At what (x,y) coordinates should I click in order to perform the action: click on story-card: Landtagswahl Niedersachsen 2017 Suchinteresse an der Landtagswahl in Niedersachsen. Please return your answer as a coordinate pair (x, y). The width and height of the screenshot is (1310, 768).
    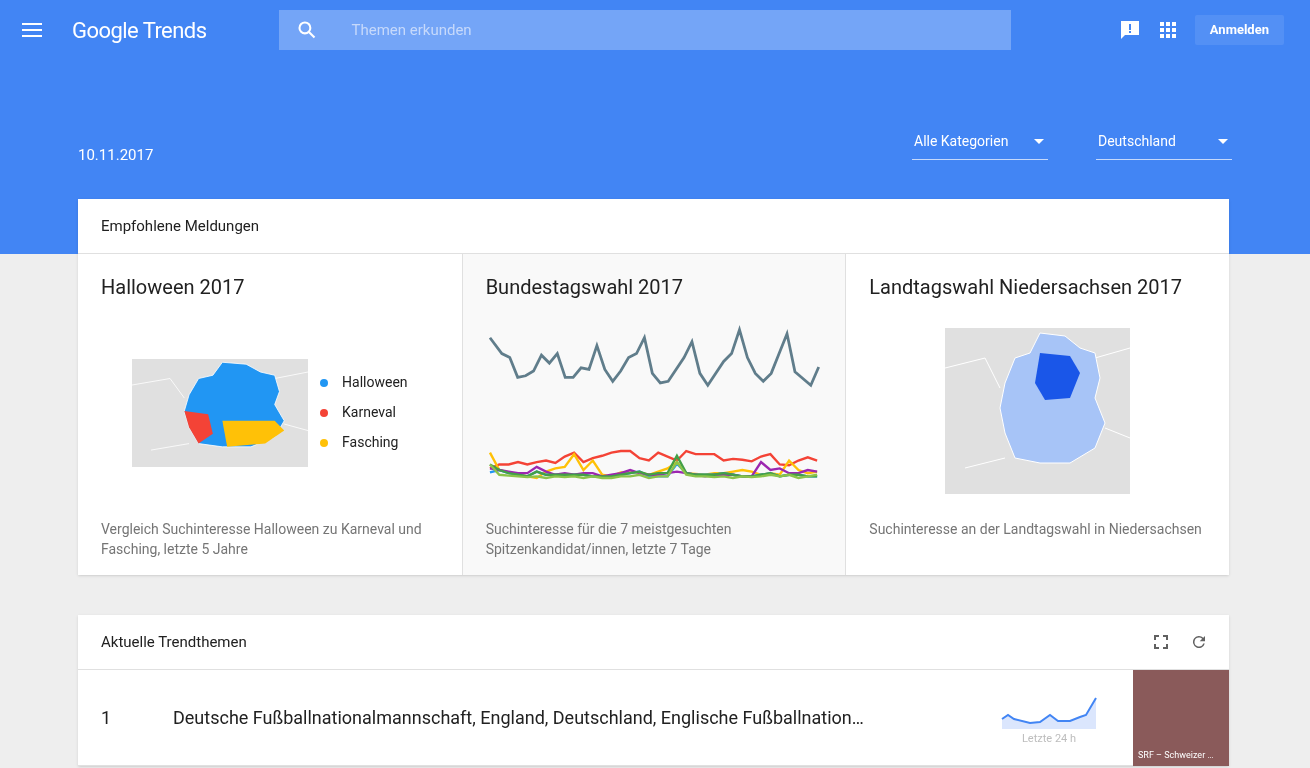
    Looking at the image, I should click on (1037, 414).